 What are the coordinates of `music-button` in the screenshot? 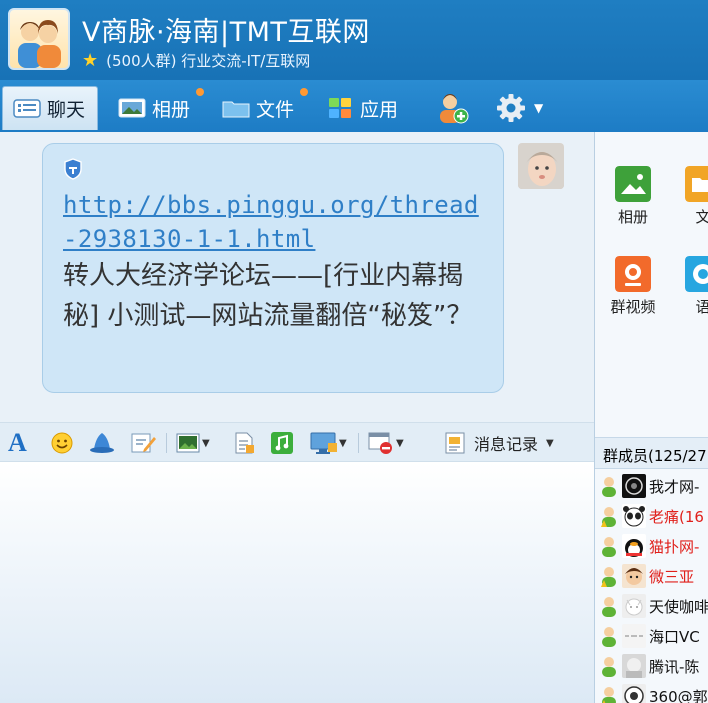 It's located at (282, 443).